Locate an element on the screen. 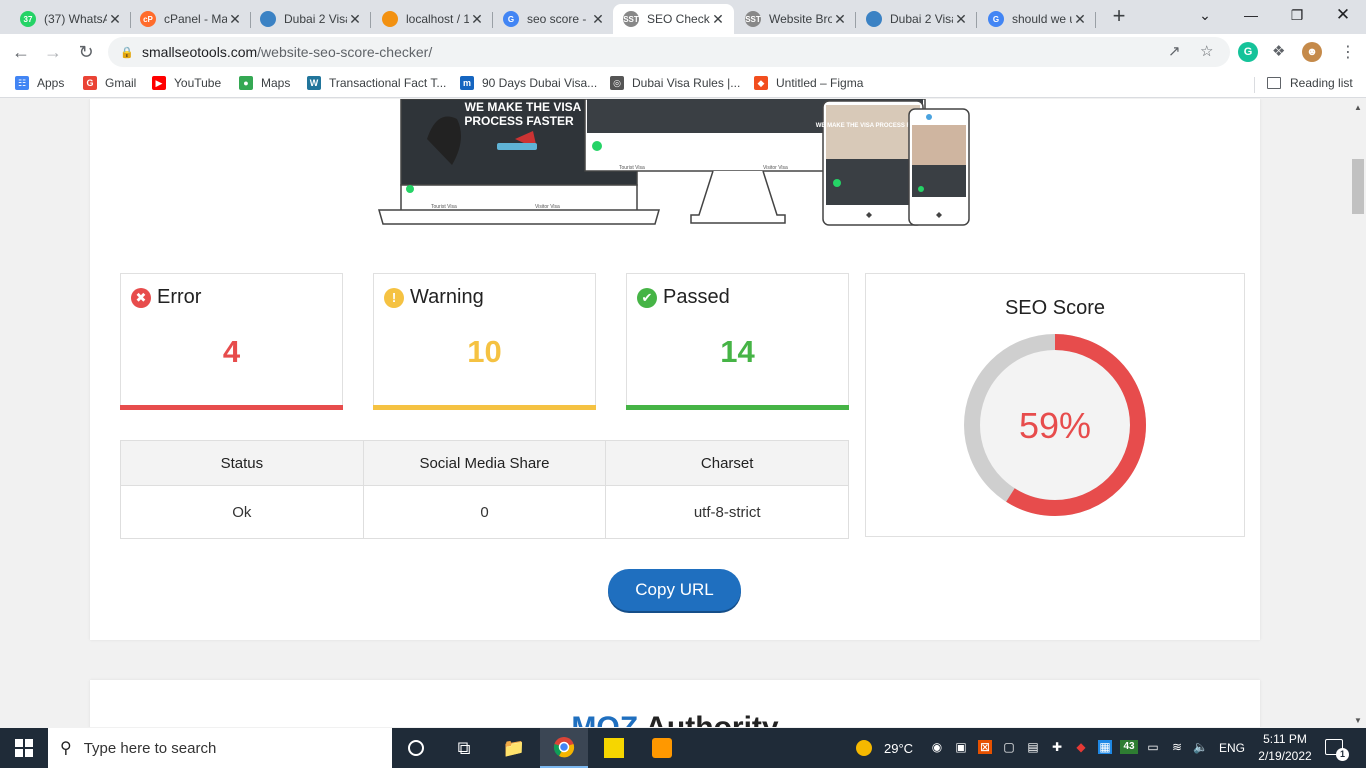 The height and width of the screenshot is (768, 1366). bookmark-3: ▶ YouTube is located at coordinates (186, 83).